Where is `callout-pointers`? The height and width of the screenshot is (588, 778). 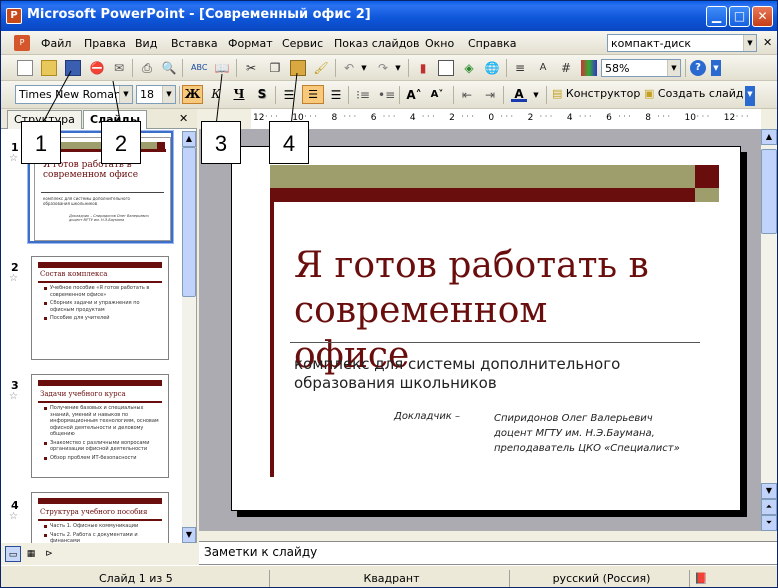 callout-pointers is located at coordinates (169, 98).